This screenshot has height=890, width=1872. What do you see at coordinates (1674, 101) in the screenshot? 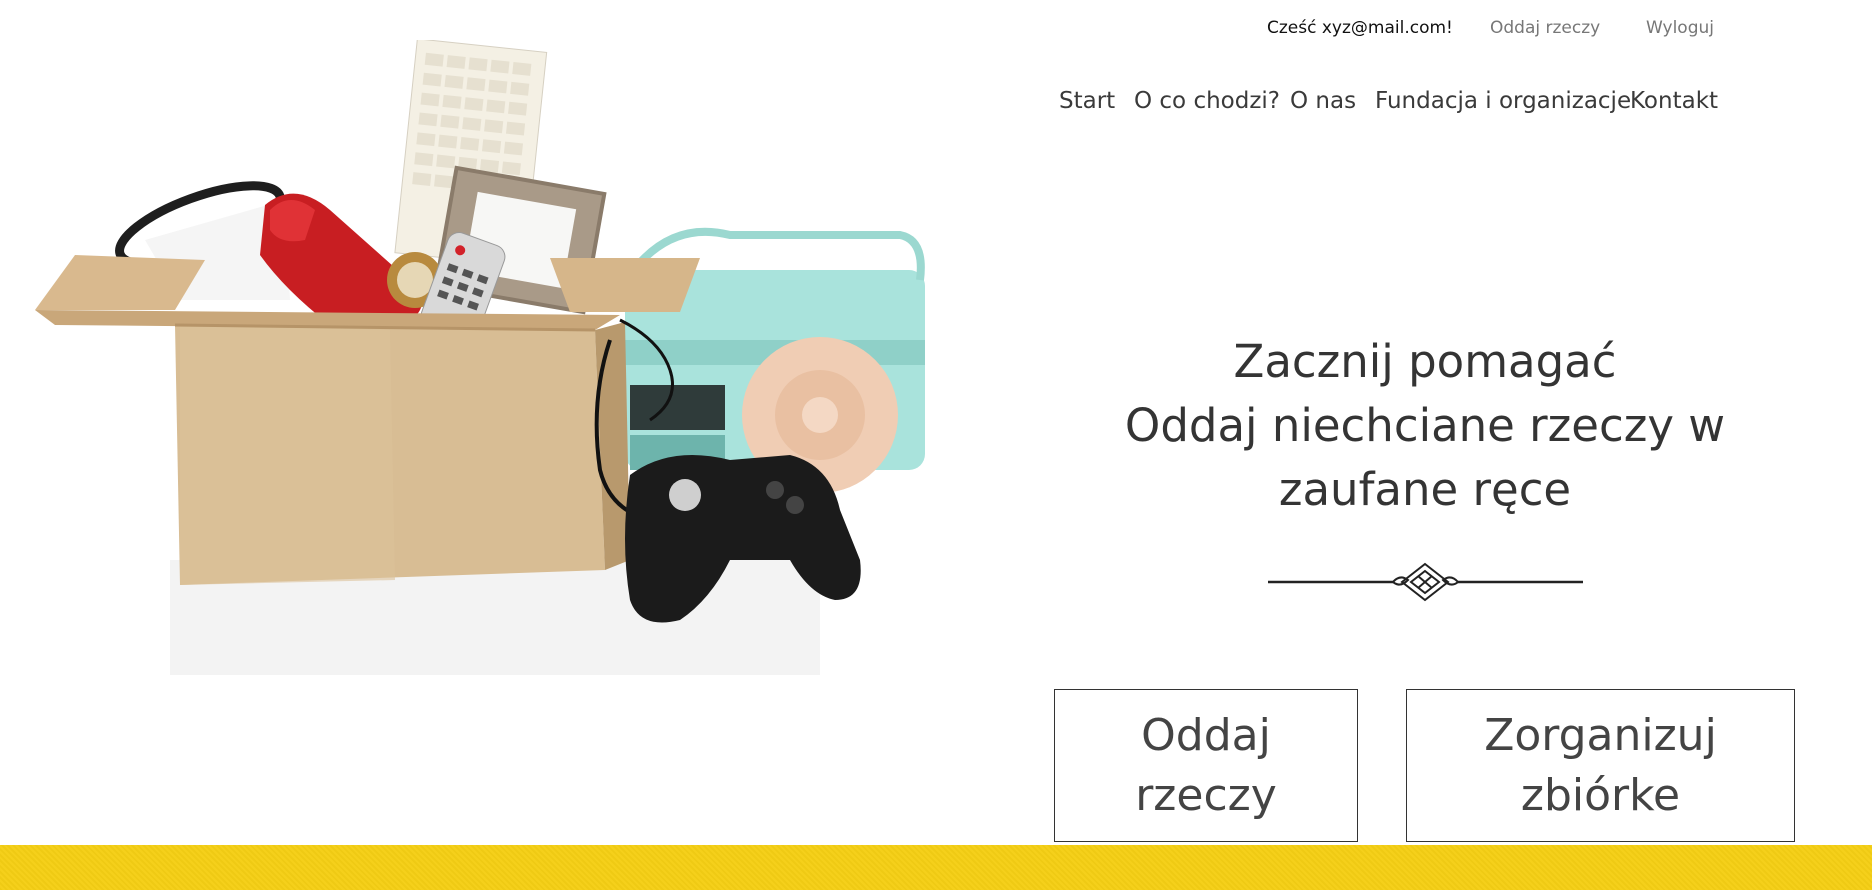
I see `nav-item-contact: Kontakt` at bounding box center [1674, 101].